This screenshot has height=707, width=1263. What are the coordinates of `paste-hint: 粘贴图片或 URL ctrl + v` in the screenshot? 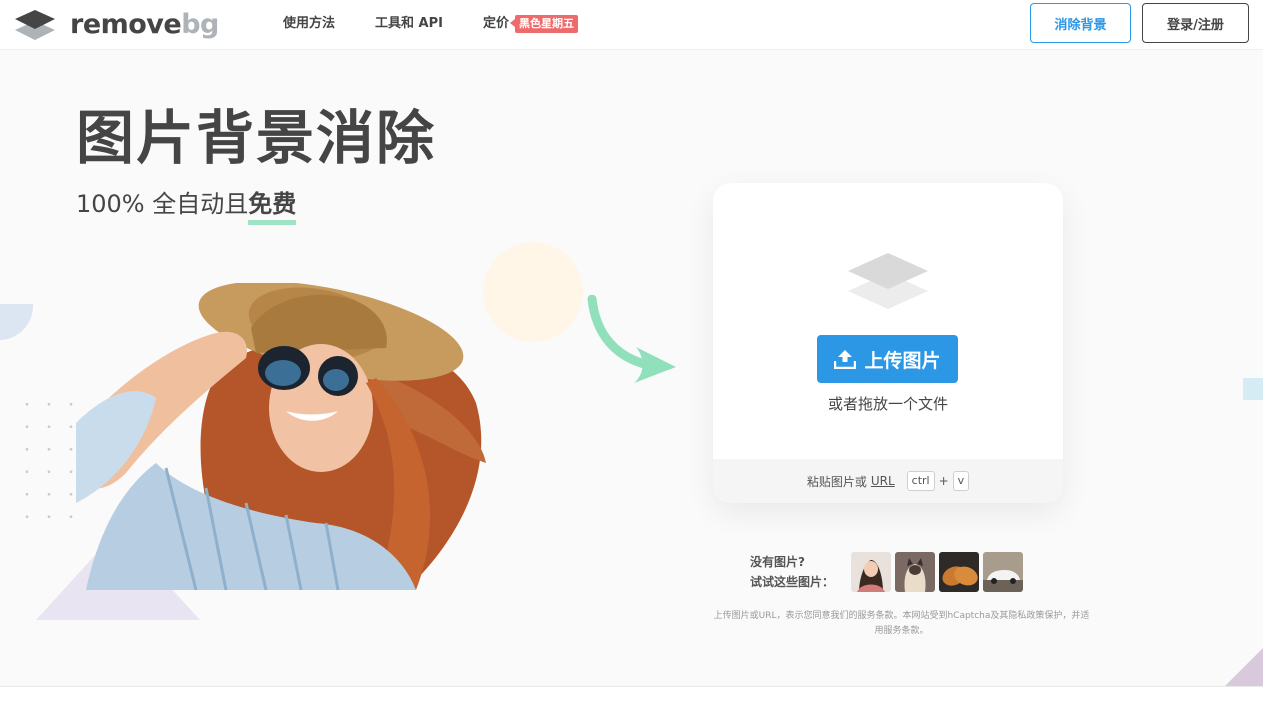 It's located at (888, 481).